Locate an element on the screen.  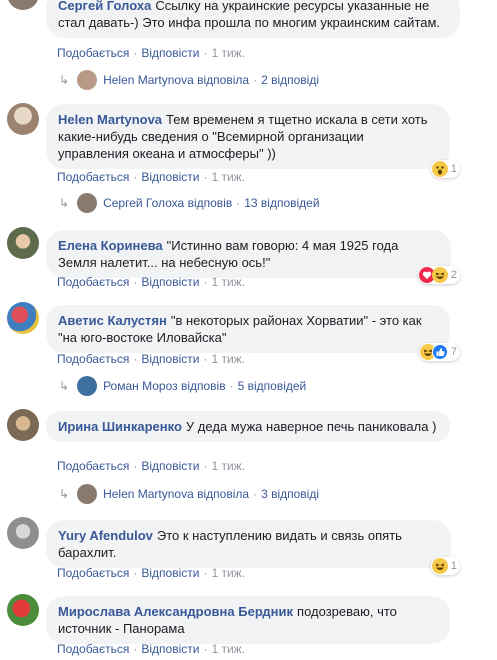
replies-link: ↲ Helen Martynova відповіла · 2 відповіді is located at coordinates (189, 80).